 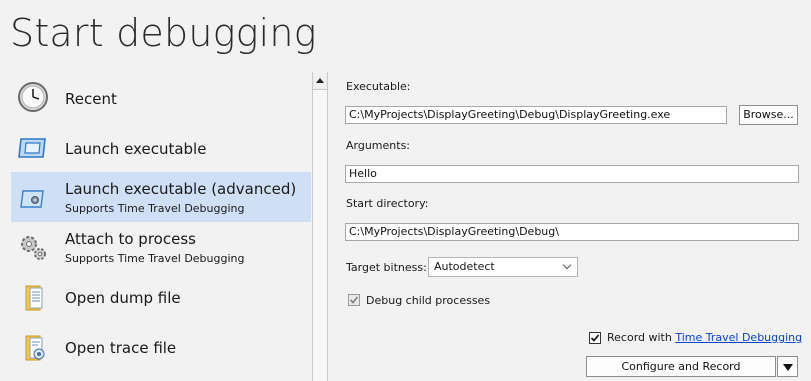 What do you see at coordinates (386, 267) in the screenshot?
I see `target-bitness-label: Target bitness:` at bounding box center [386, 267].